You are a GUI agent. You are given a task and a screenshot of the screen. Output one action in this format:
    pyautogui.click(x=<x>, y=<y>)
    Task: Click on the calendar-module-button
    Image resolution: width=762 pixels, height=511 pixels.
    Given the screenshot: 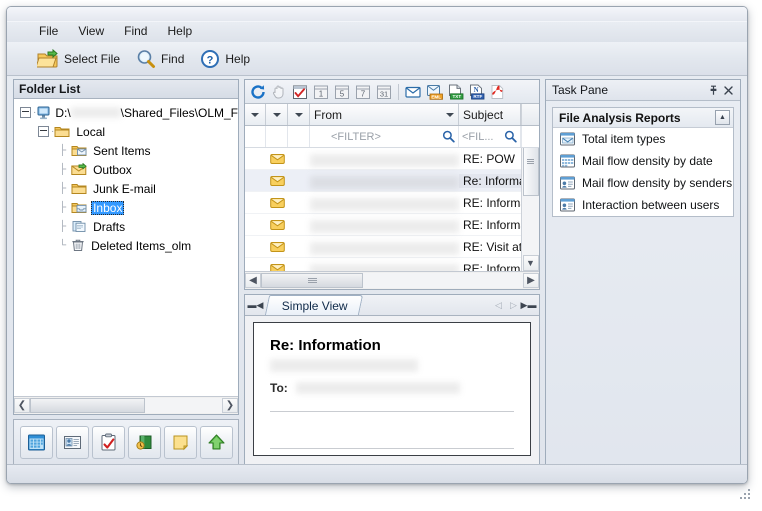 What is the action you would take?
    pyautogui.click(x=36, y=442)
    